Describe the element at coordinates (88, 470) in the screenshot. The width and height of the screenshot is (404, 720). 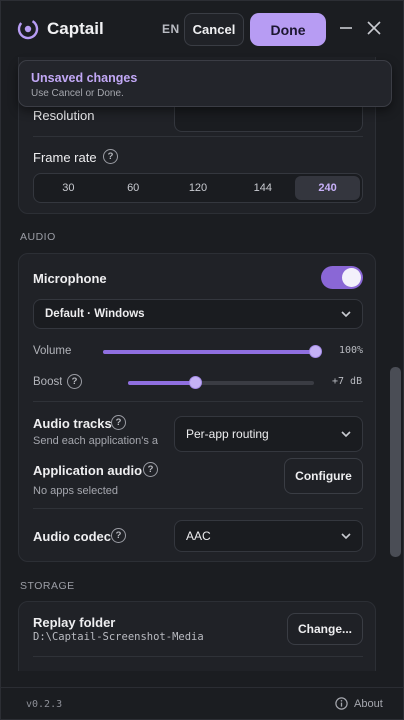
I see `application-audio-label: Application audio` at that location.